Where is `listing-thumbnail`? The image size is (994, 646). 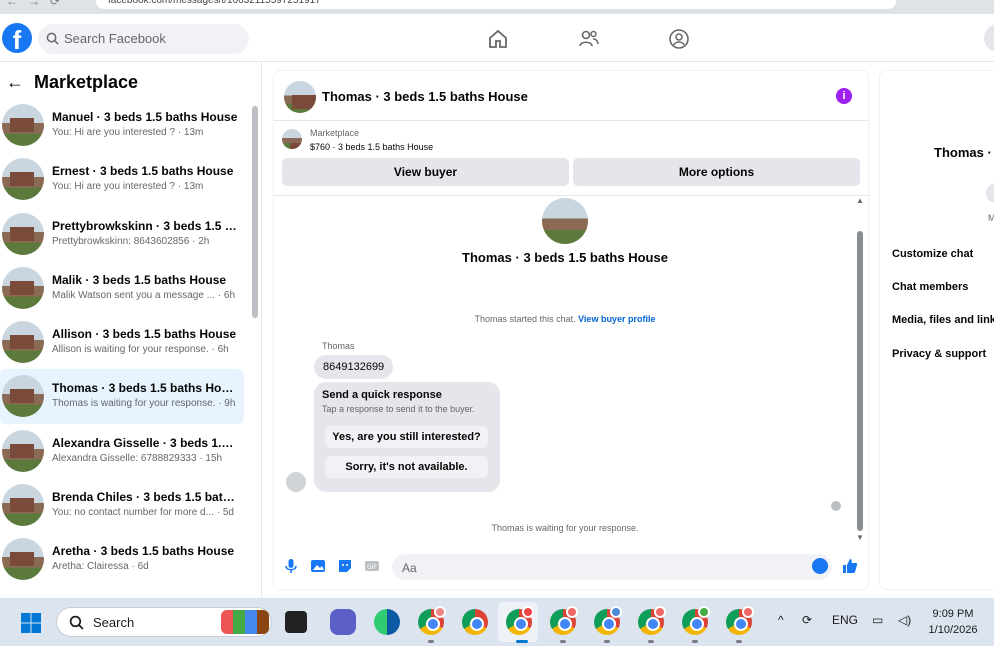
listing-thumbnail is located at coordinates (292, 139).